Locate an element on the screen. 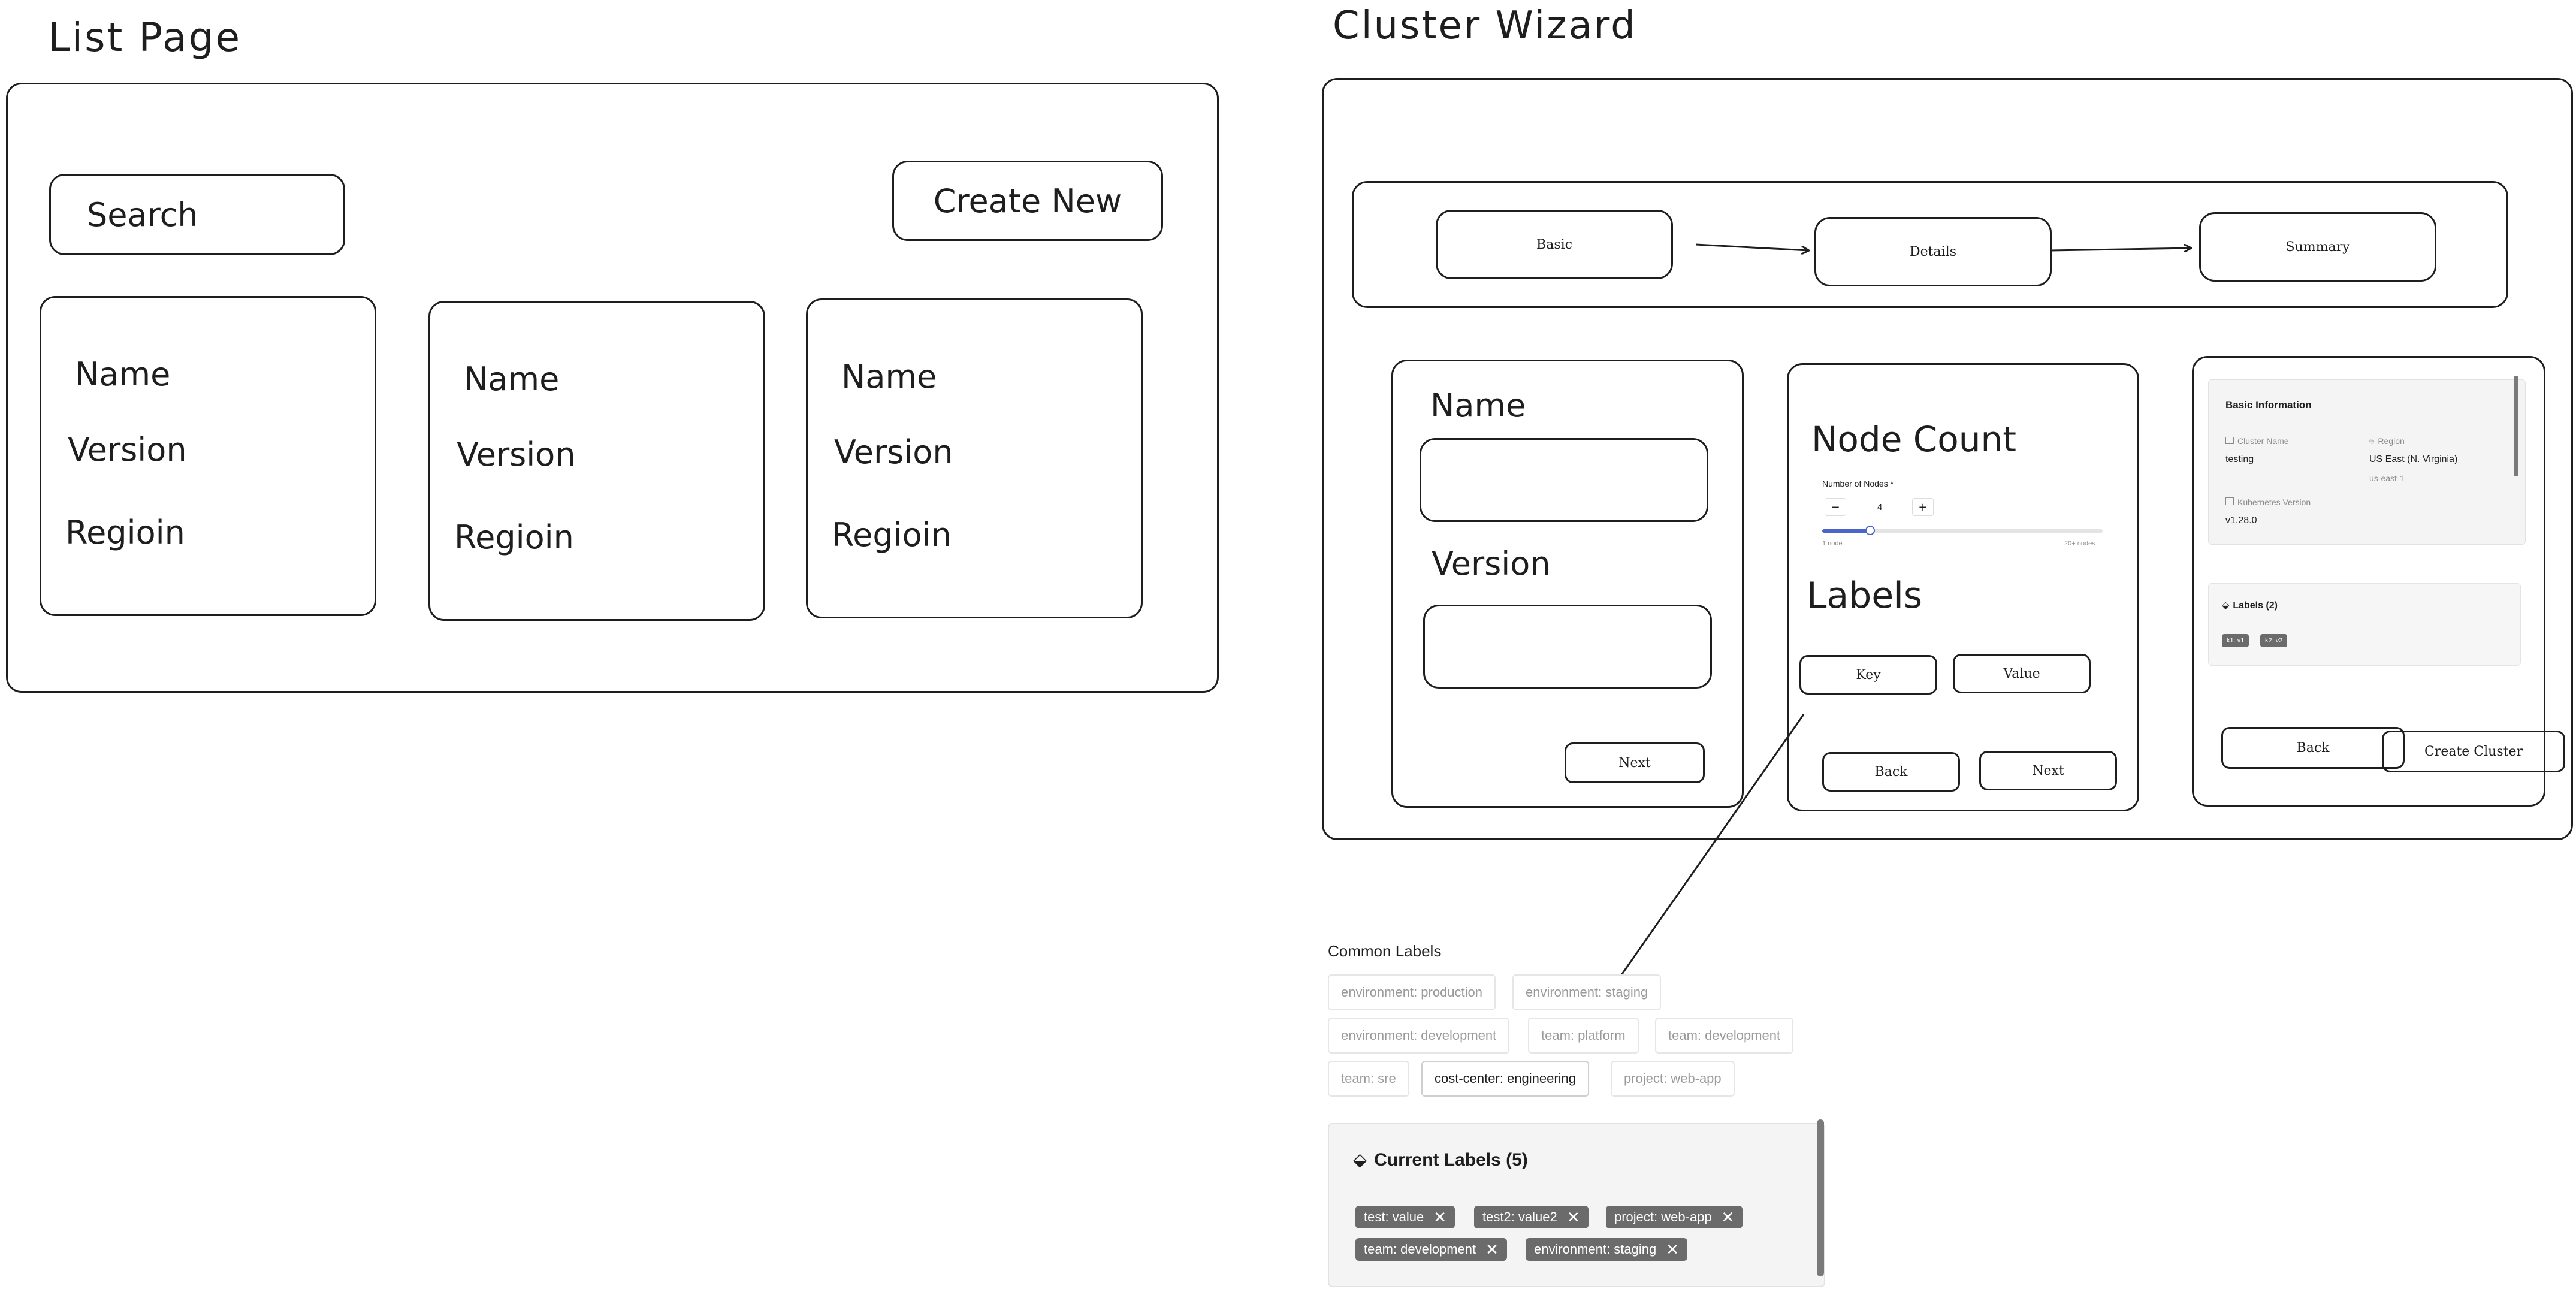 Image resolution: width=2576 pixels, height=1310 pixels. cluster-name-label-text: Cluster Name is located at coordinates (2263, 441).